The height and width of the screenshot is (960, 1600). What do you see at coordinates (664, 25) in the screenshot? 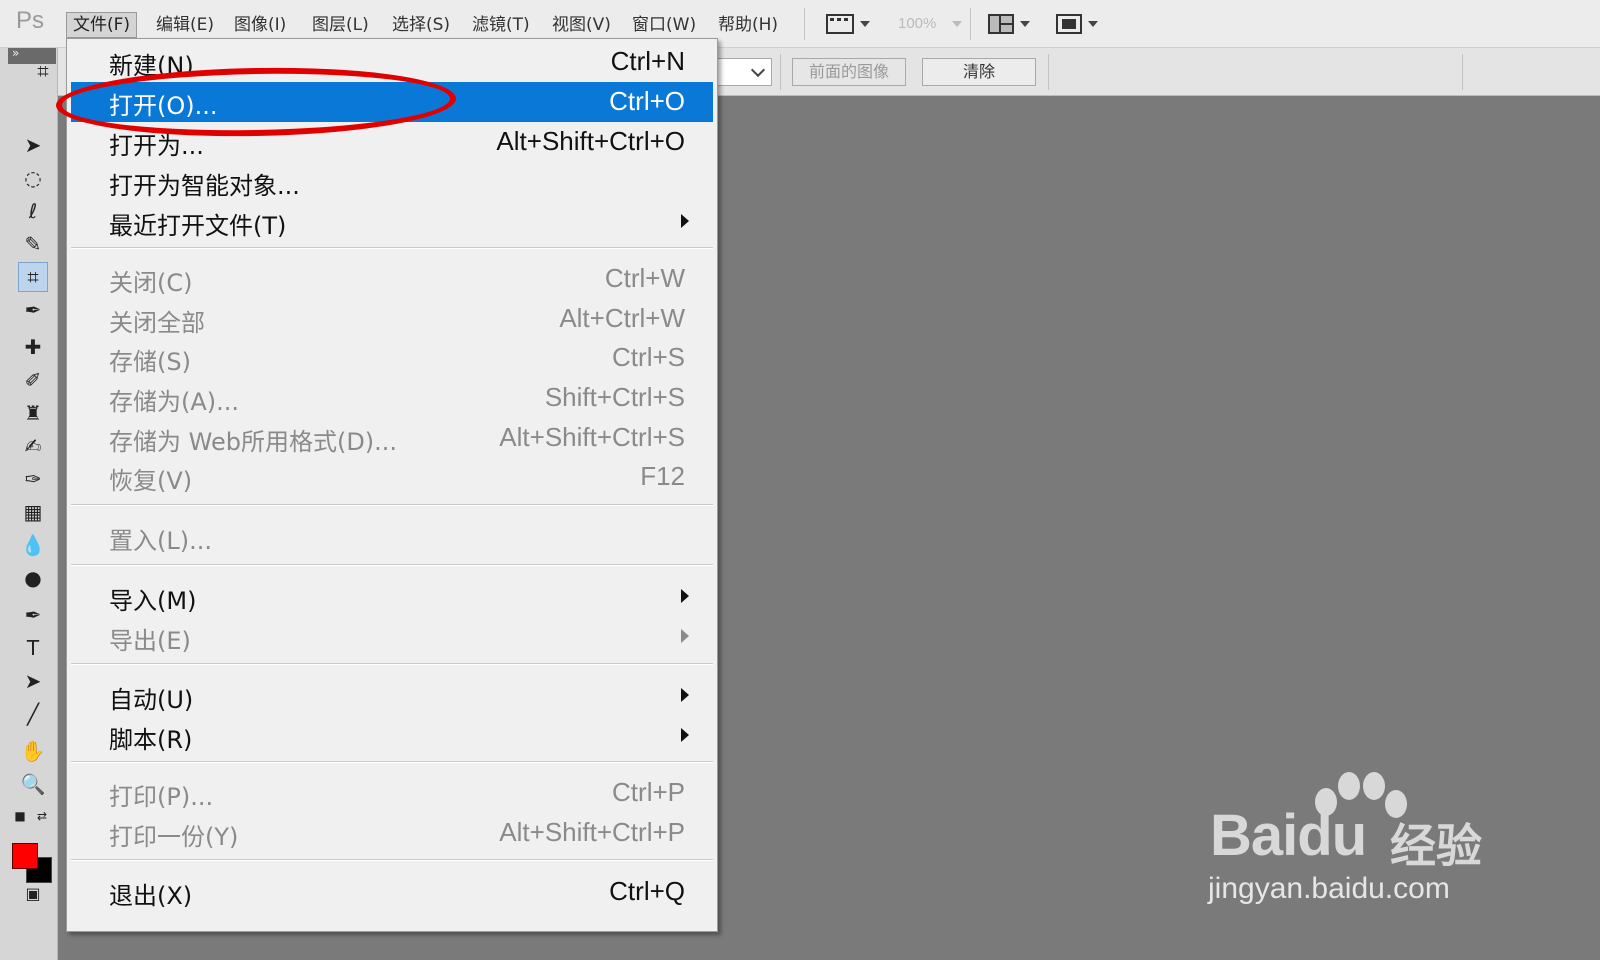
I see `menu-window: 窗口(W)` at bounding box center [664, 25].